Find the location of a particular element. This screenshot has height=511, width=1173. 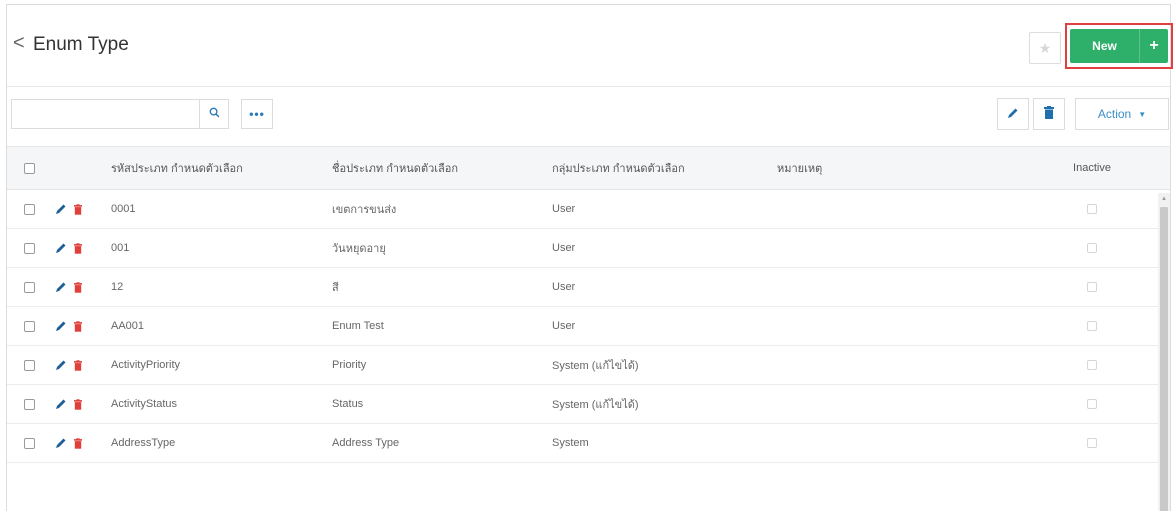

cell-code: ActivityStatus is located at coordinates (144, 404).